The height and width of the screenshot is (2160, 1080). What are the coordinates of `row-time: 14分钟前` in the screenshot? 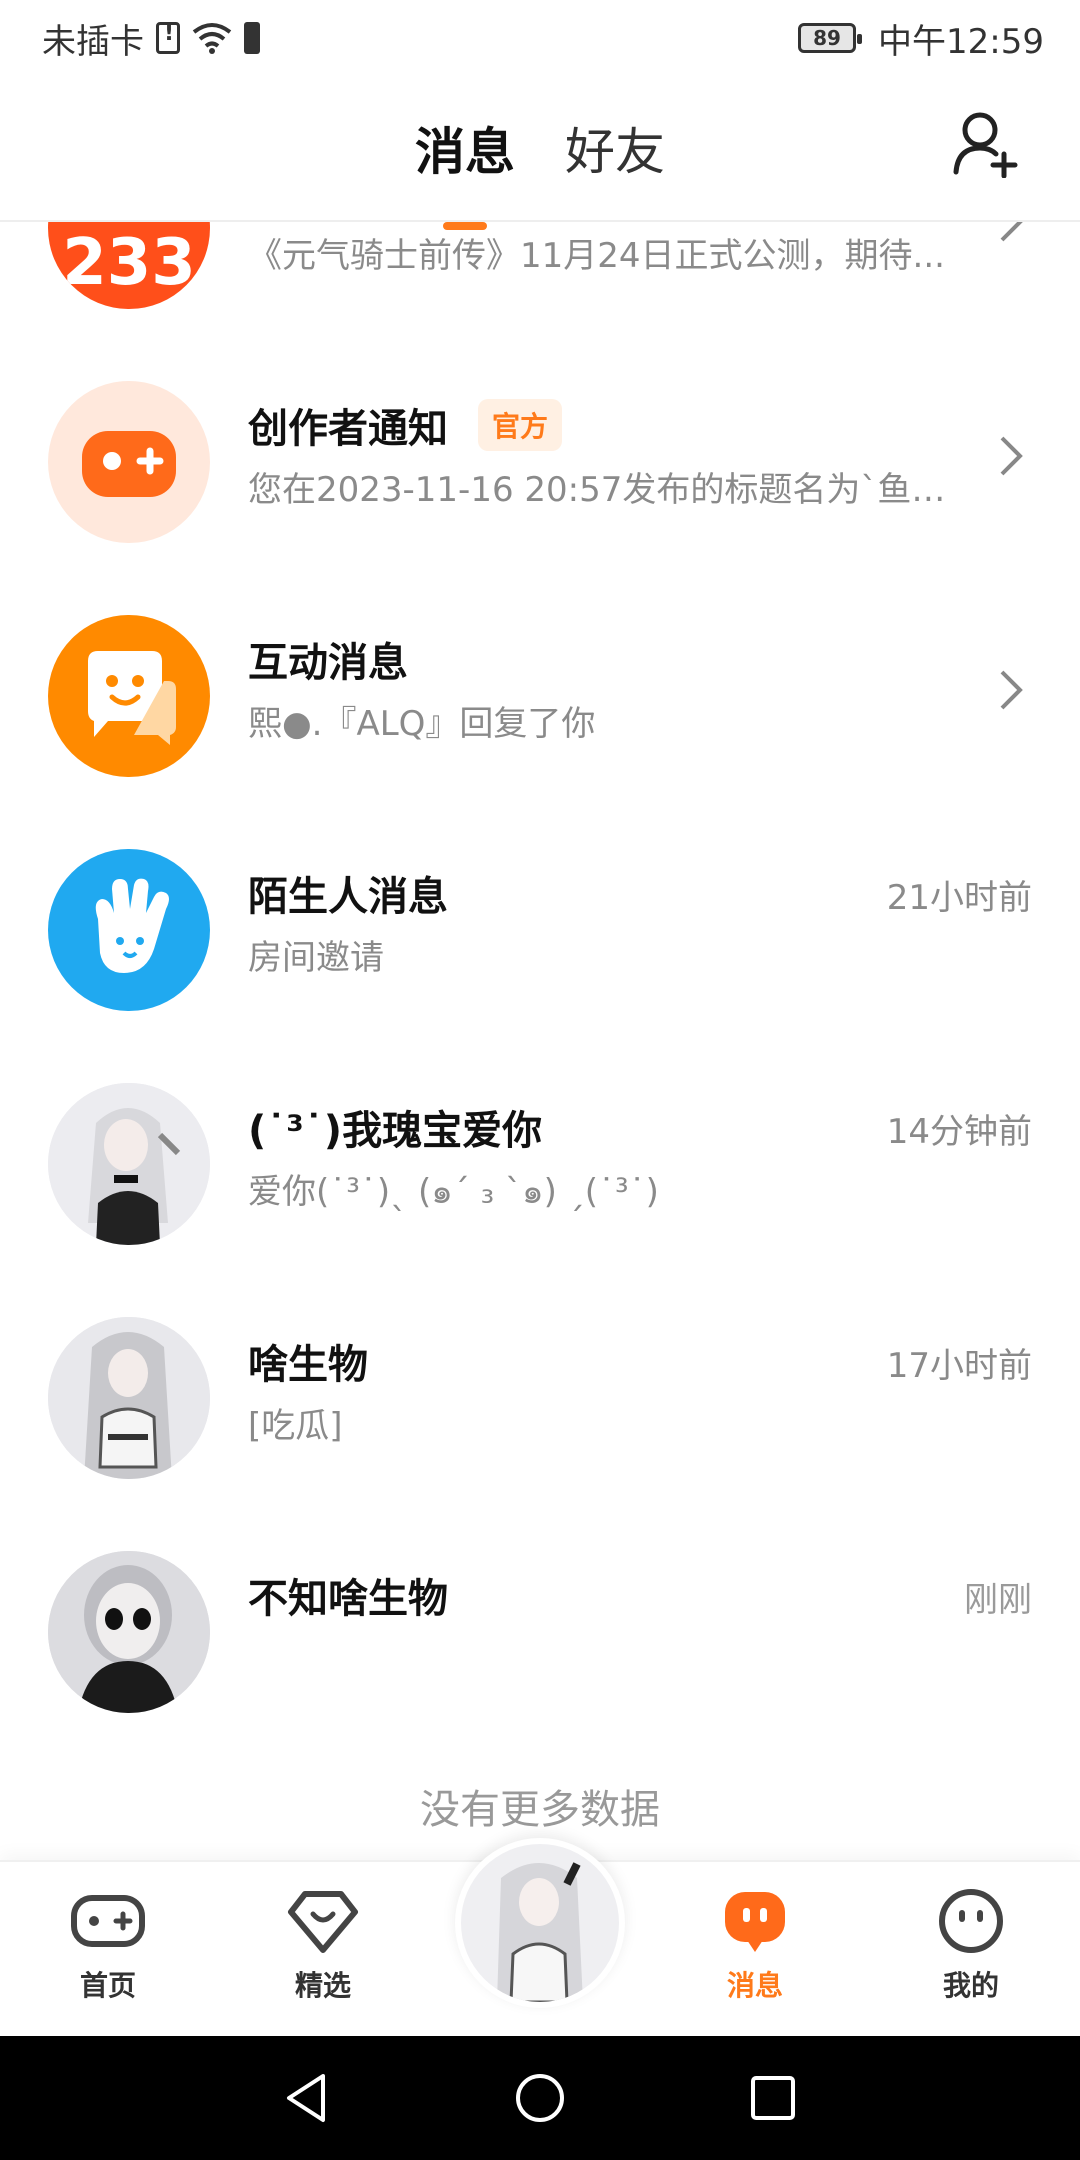 It's located at (959, 1132).